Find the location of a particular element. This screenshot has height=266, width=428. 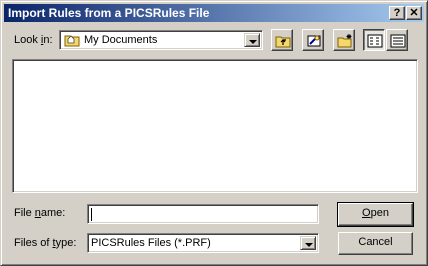

details-view-icon is located at coordinates (398, 41).